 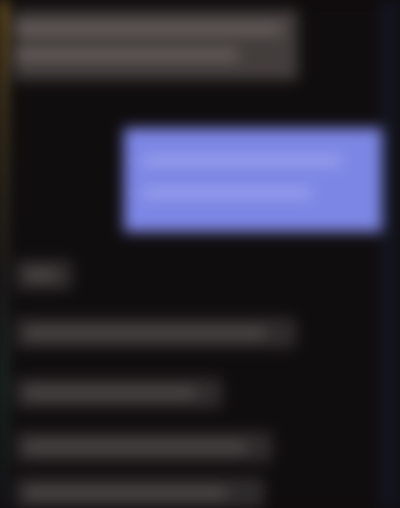 I want to click on left-accent-strip, so click(x=3, y=254).